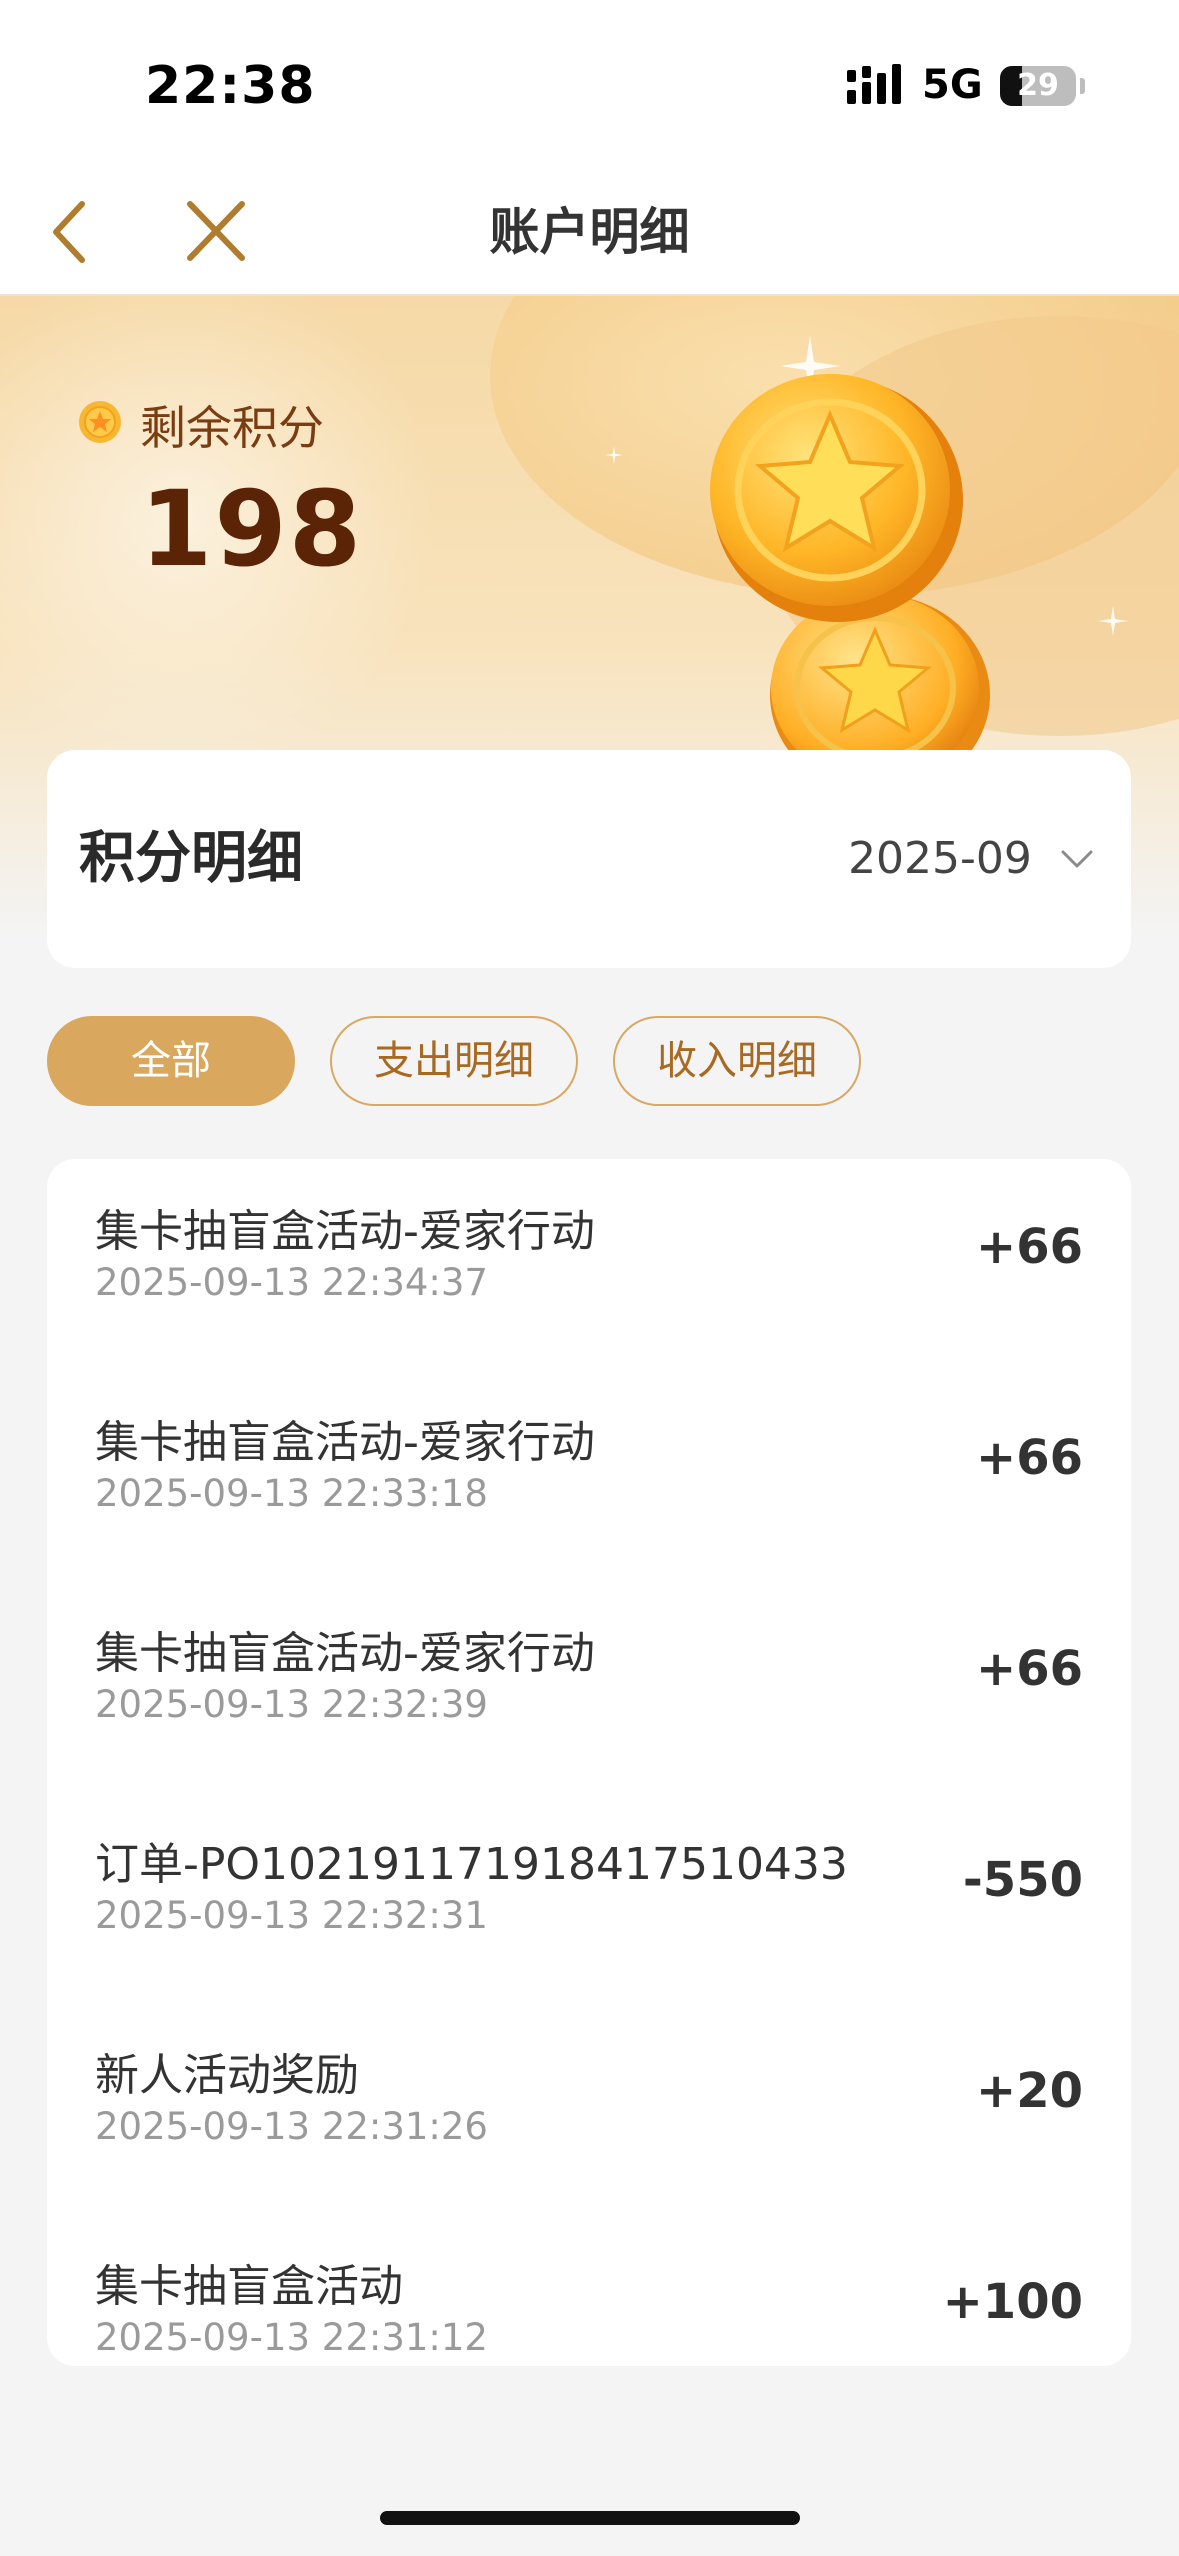 This screenshot has height=2556, width=1179. What do you see at coordinates (291, 1493) in the screenshot?
I see `transaction-time: 2025-09-13 22:33:18` at bounding box center [291, 1493].